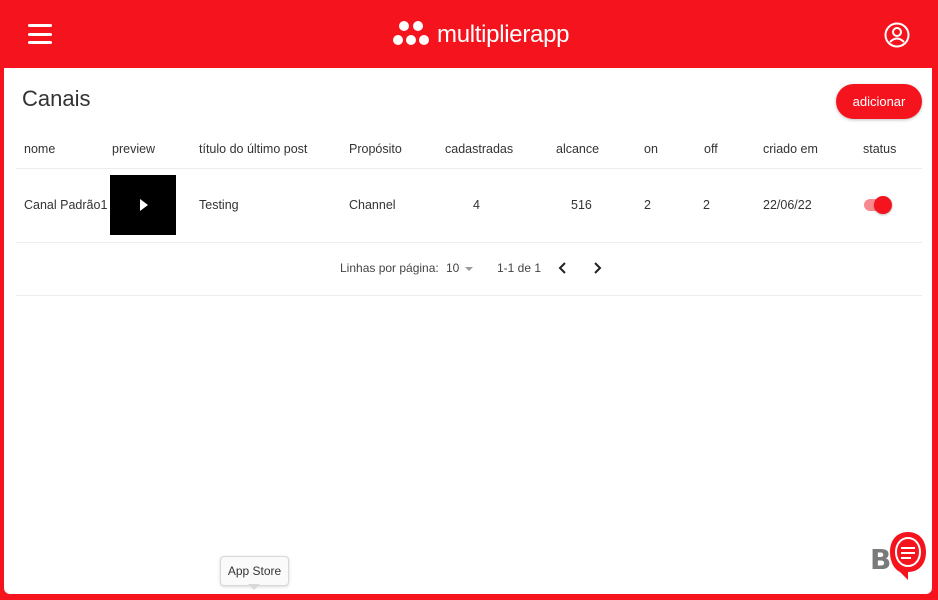 The image size is (938, 600). Describe the element at coordinates (897, 35) in the screenshot. I see `user-circle-icon` at that location.